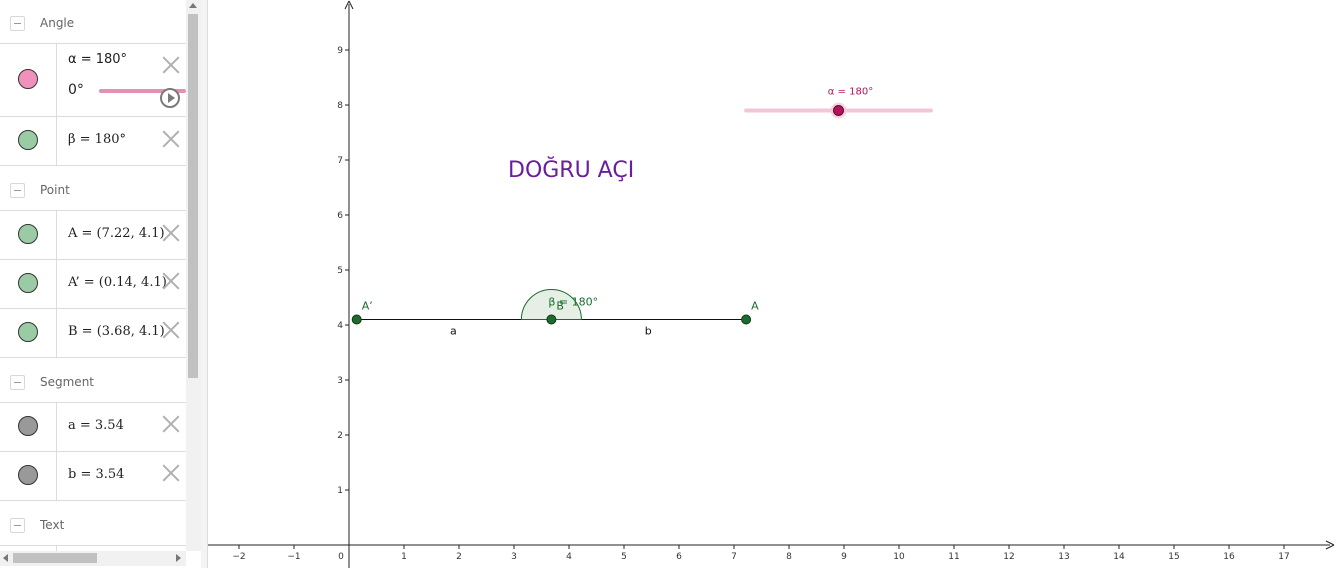  What do you see at coordinates (755, 306) in the screenshot?
I see `point-label: A` at bounding box center [755, 306].